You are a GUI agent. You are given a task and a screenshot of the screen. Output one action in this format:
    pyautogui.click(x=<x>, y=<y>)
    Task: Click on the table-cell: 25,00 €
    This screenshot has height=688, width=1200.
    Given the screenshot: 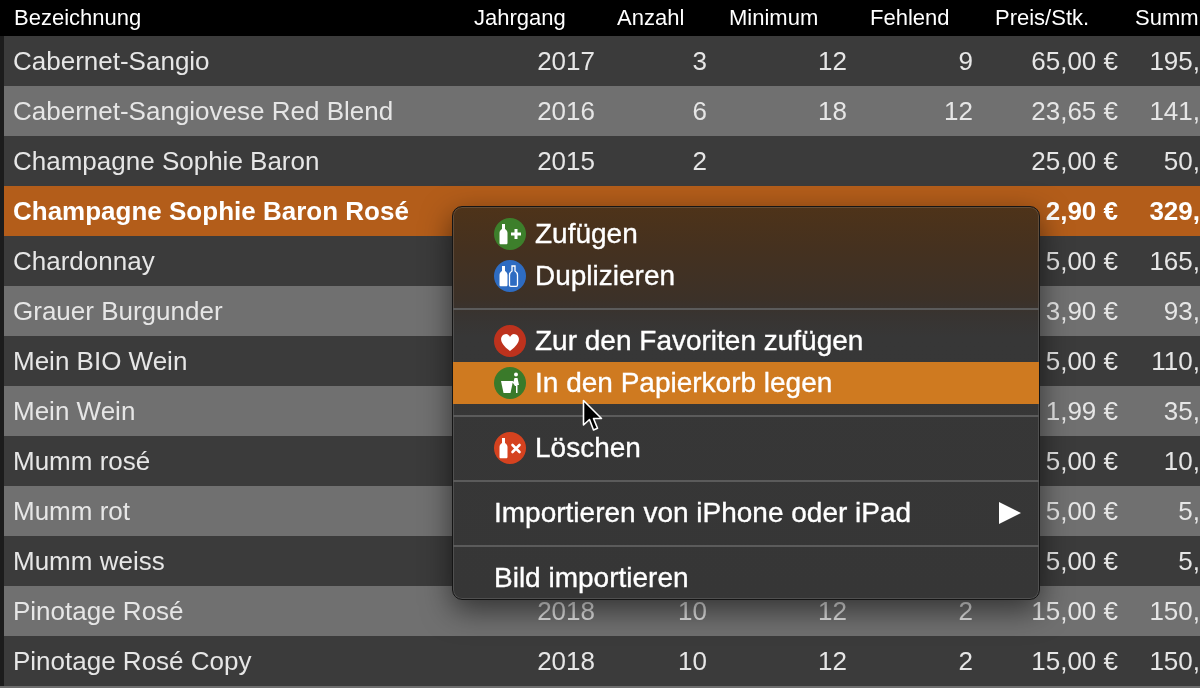 What is the action you would take?
    pyautogui.click(x=1074, y=161)
    